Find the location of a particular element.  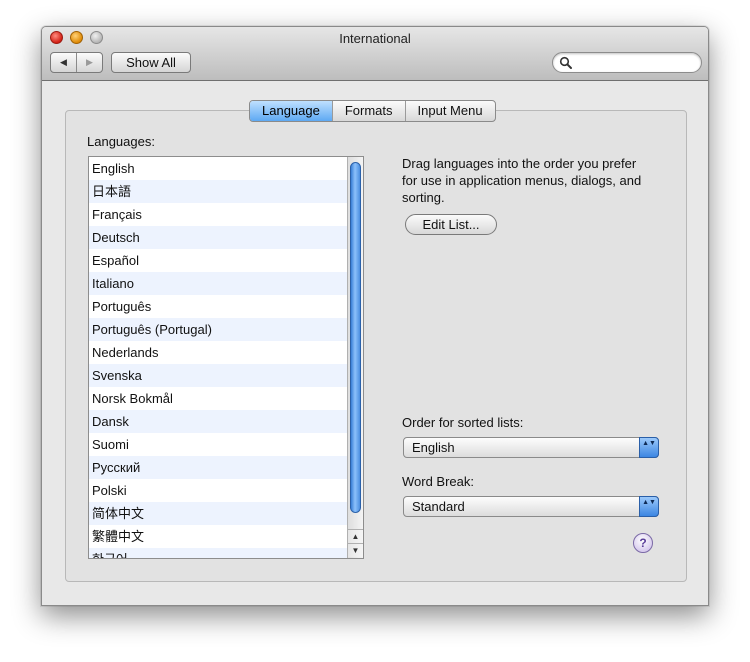

language-item: 繁體中文 is located at coordinates (218, 536).